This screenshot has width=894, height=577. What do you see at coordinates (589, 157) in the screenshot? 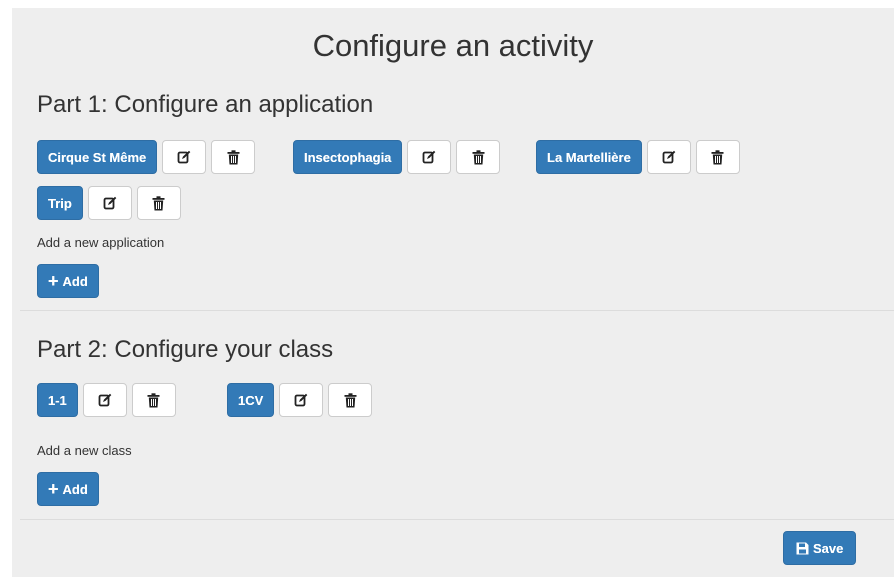
I see `application-button: La Martellière` at bounding box center [589, 157].